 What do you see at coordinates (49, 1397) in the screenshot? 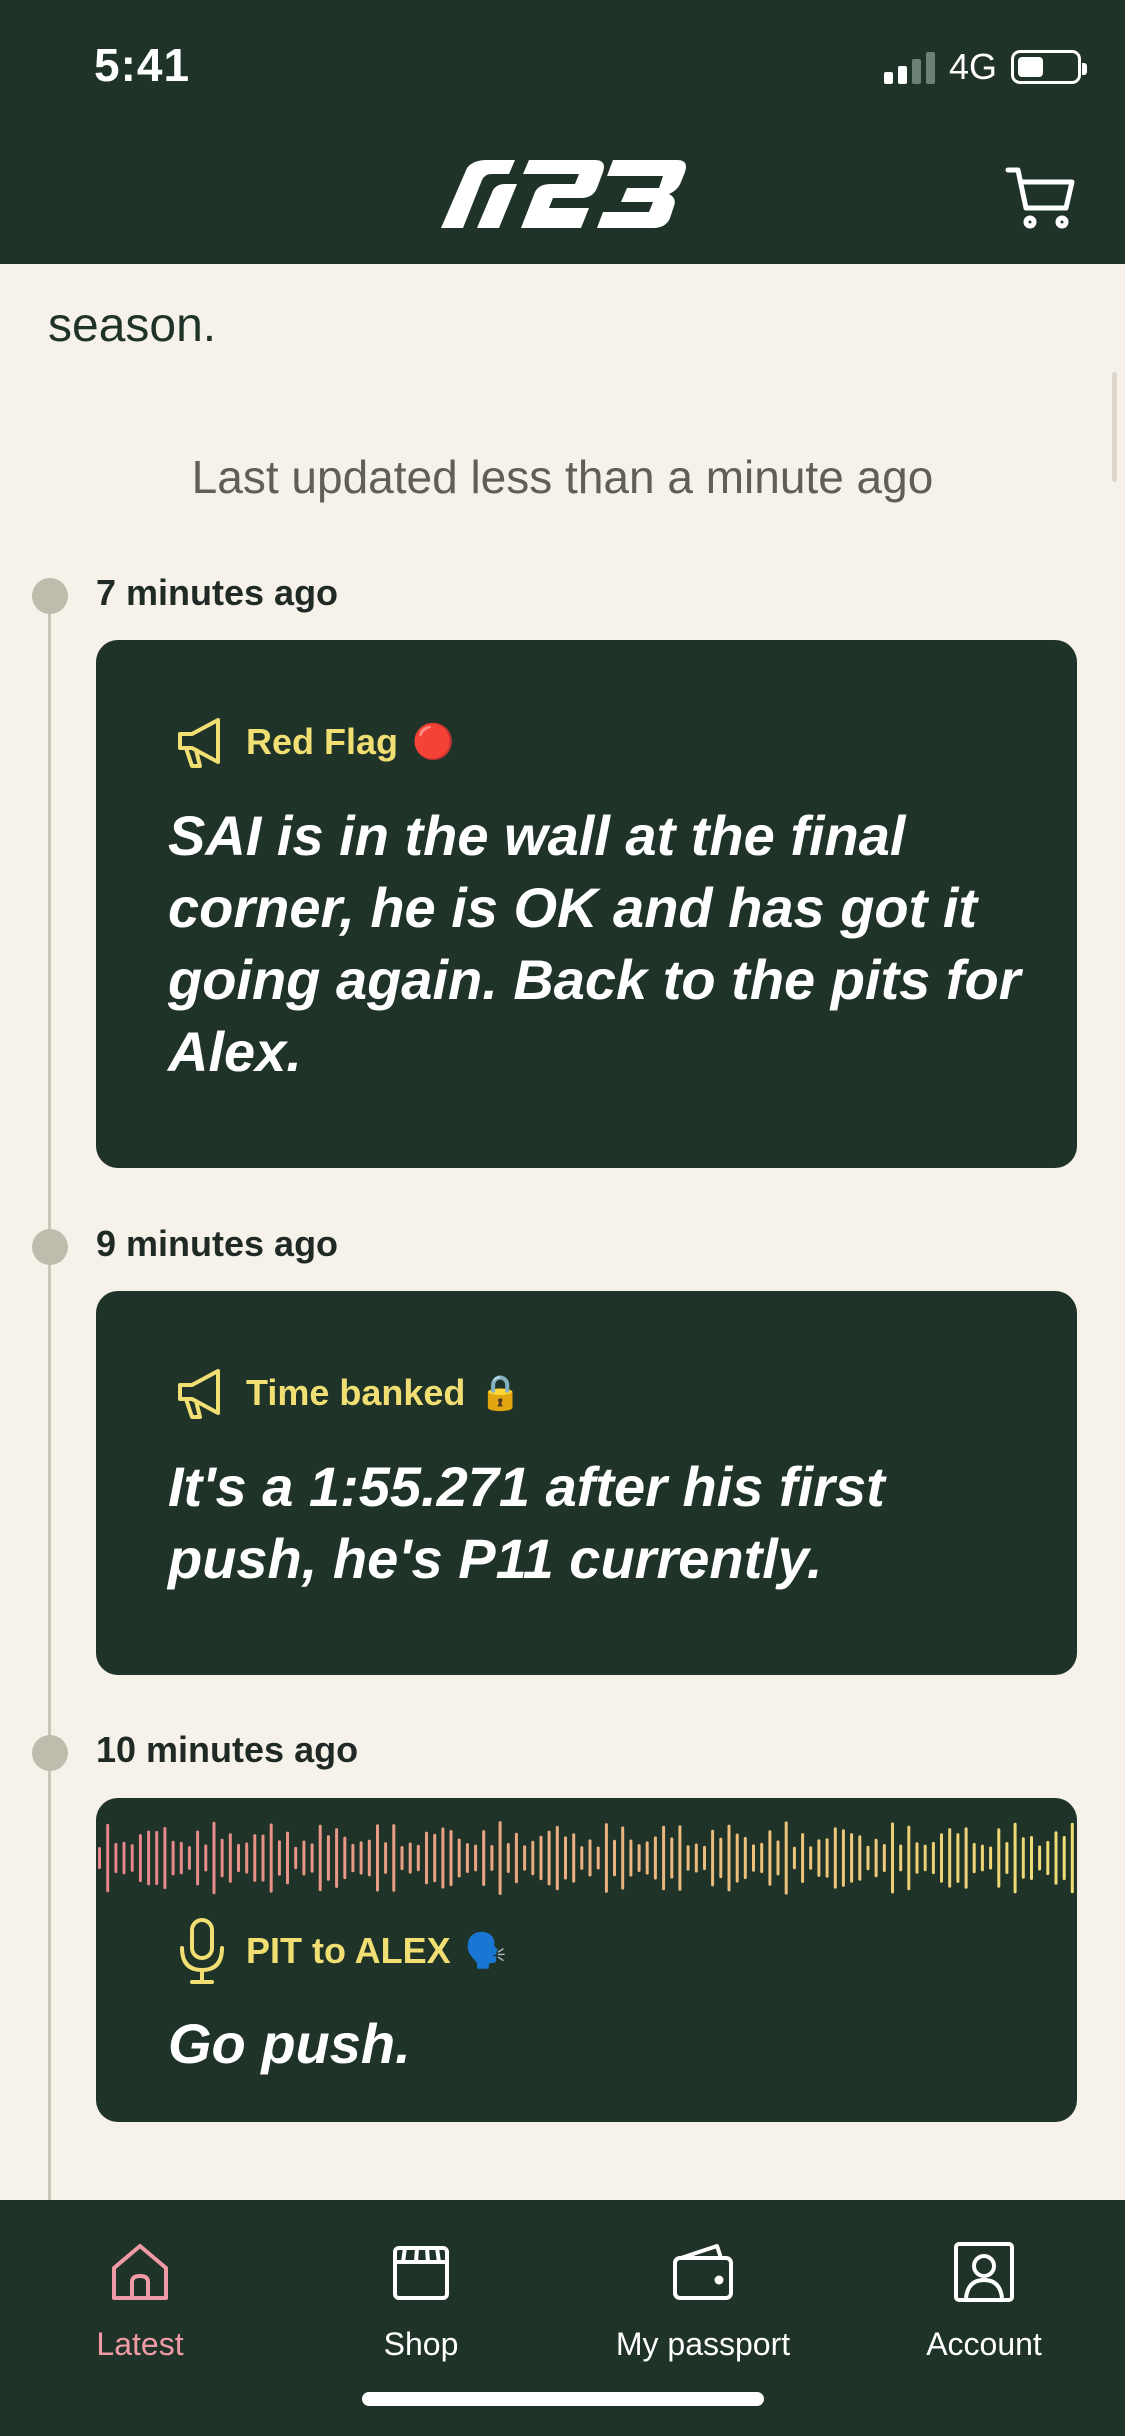
I see `timeline-line` at bounding box center [49, 1397].